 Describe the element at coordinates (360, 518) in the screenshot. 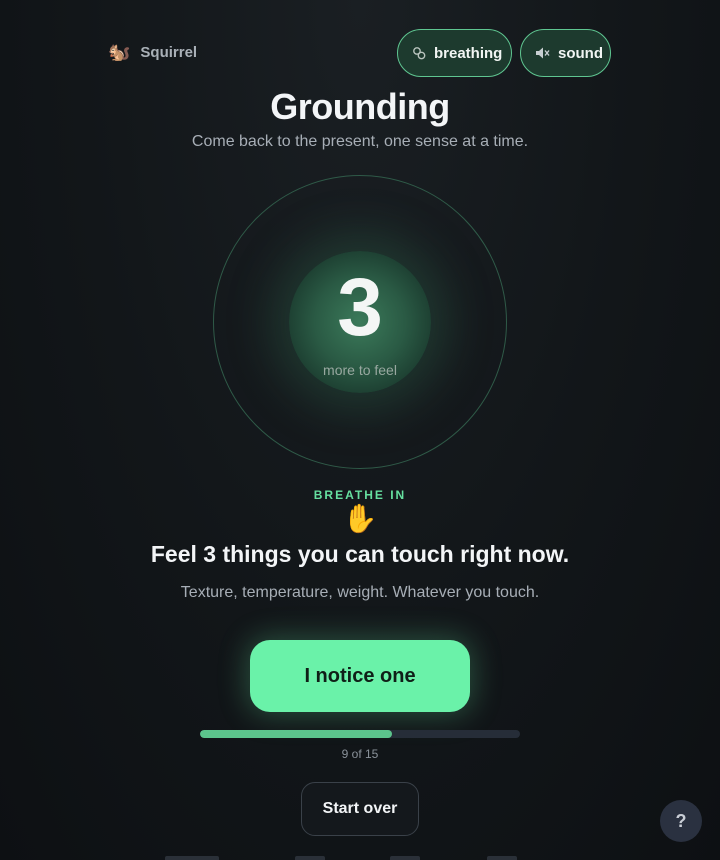

I see `hand-icon: ✋` at that location.